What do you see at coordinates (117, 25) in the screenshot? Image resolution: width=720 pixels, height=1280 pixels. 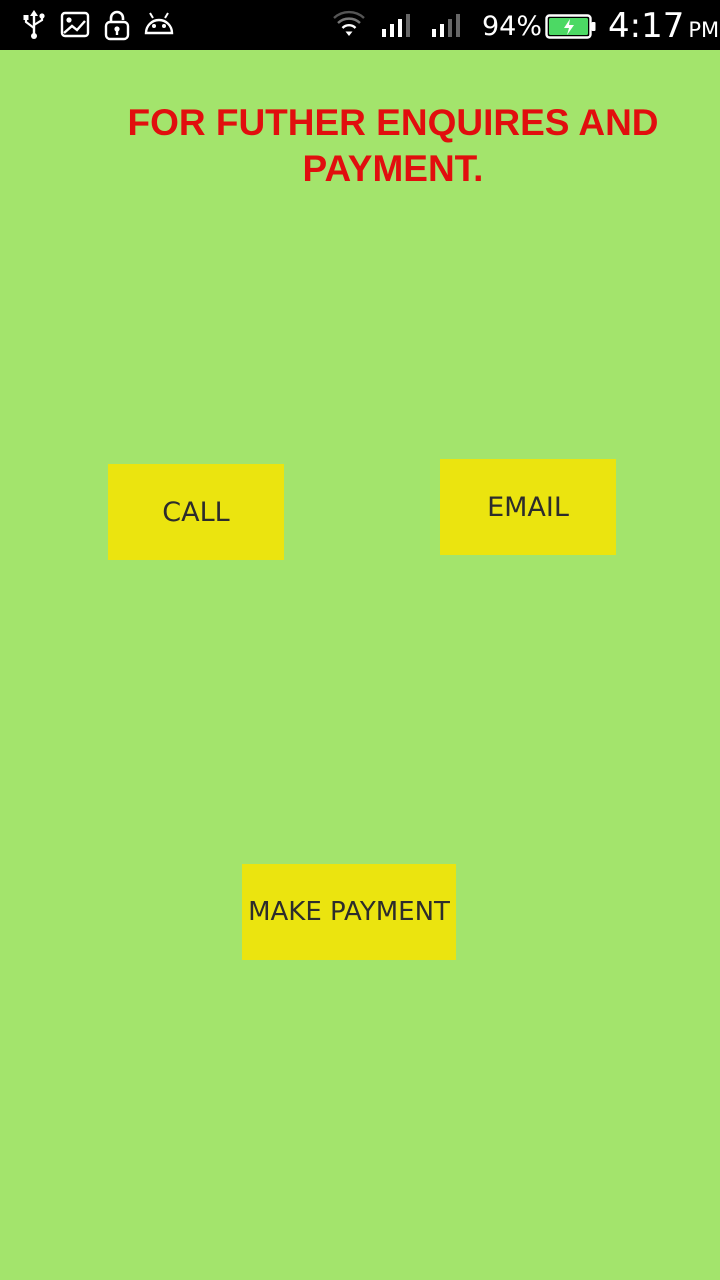 I see `lock-icon` at bounding box center [117, 25].